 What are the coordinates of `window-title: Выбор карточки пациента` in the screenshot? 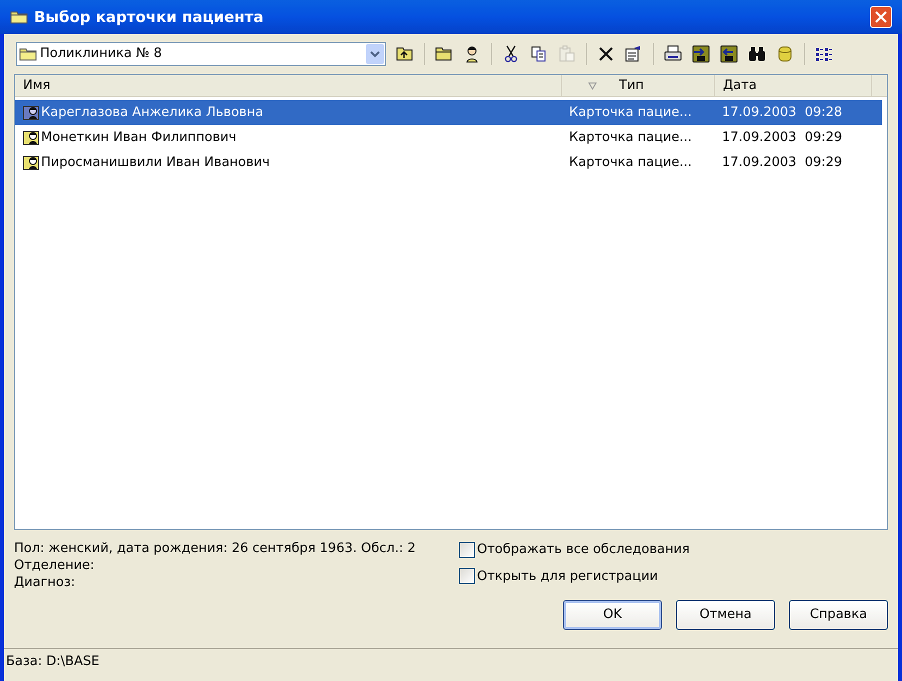 It's located at (149, 17).